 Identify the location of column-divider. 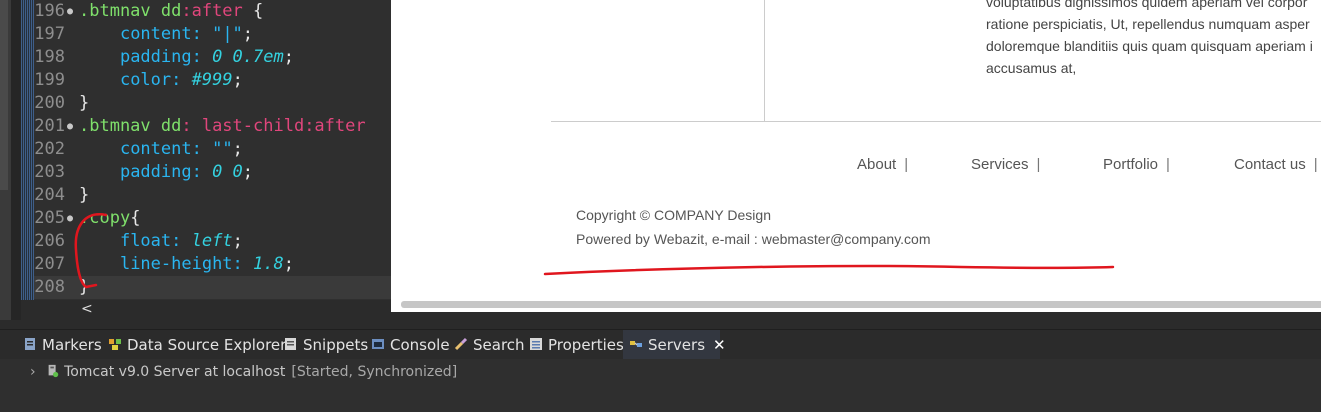
(764, 60).